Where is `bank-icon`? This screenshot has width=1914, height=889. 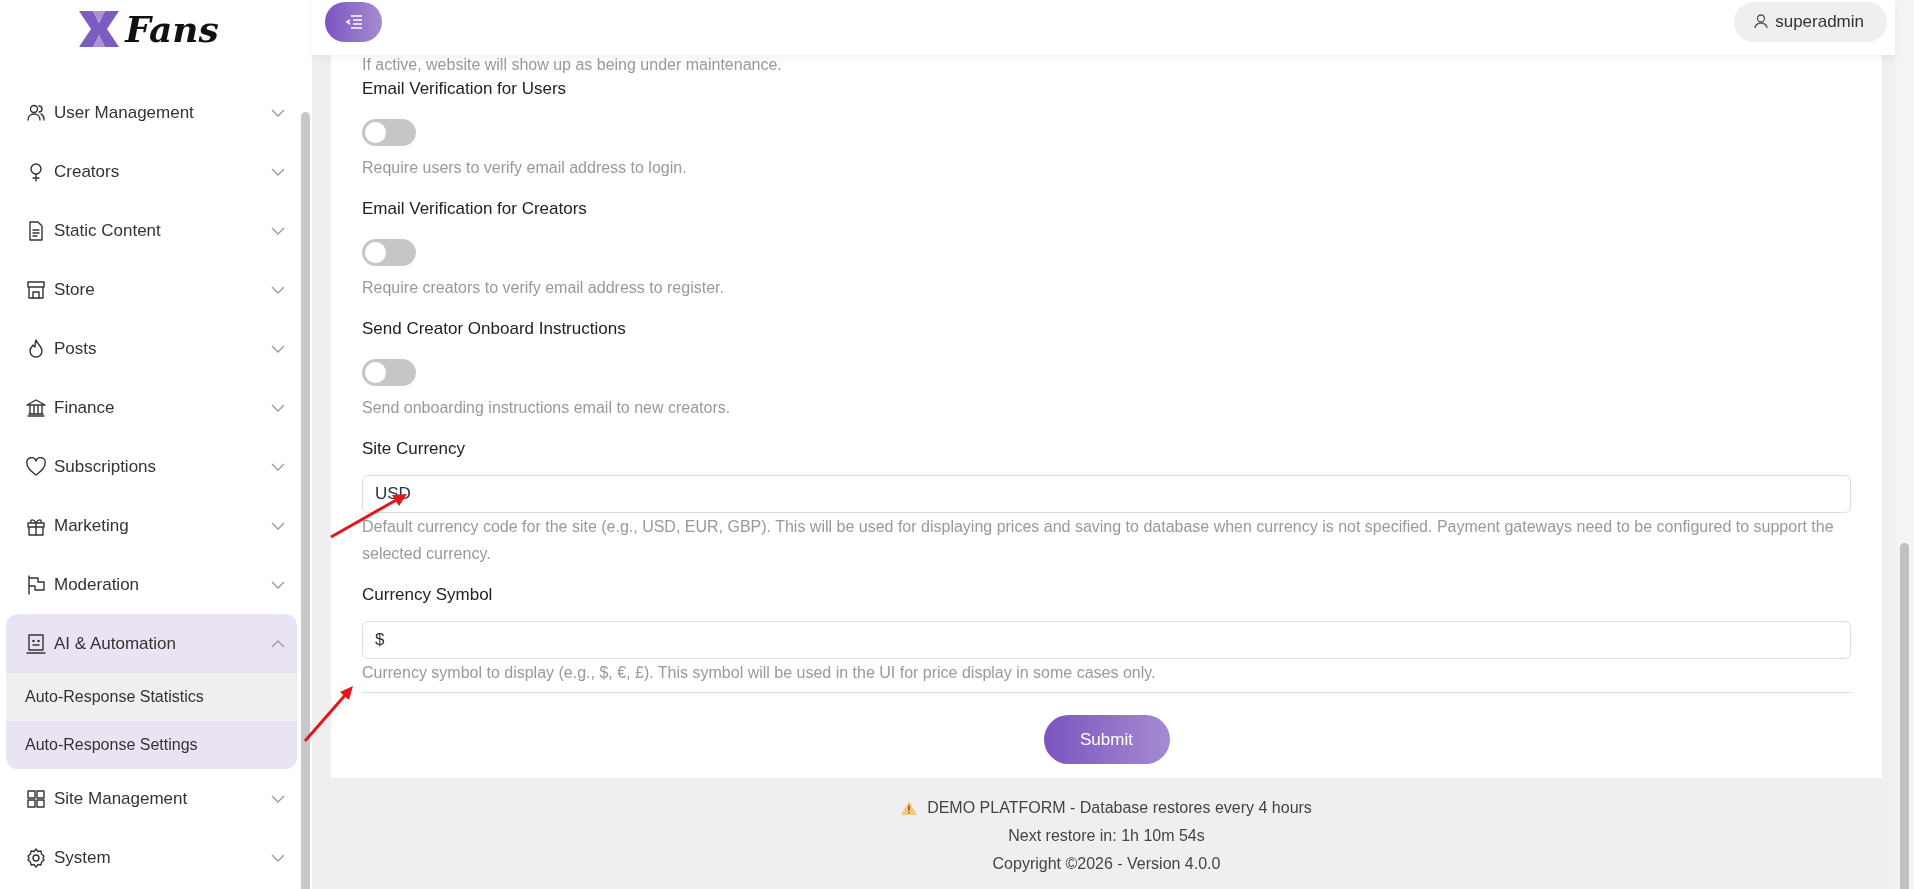
bank-icon is located at coordinates (36, 407).